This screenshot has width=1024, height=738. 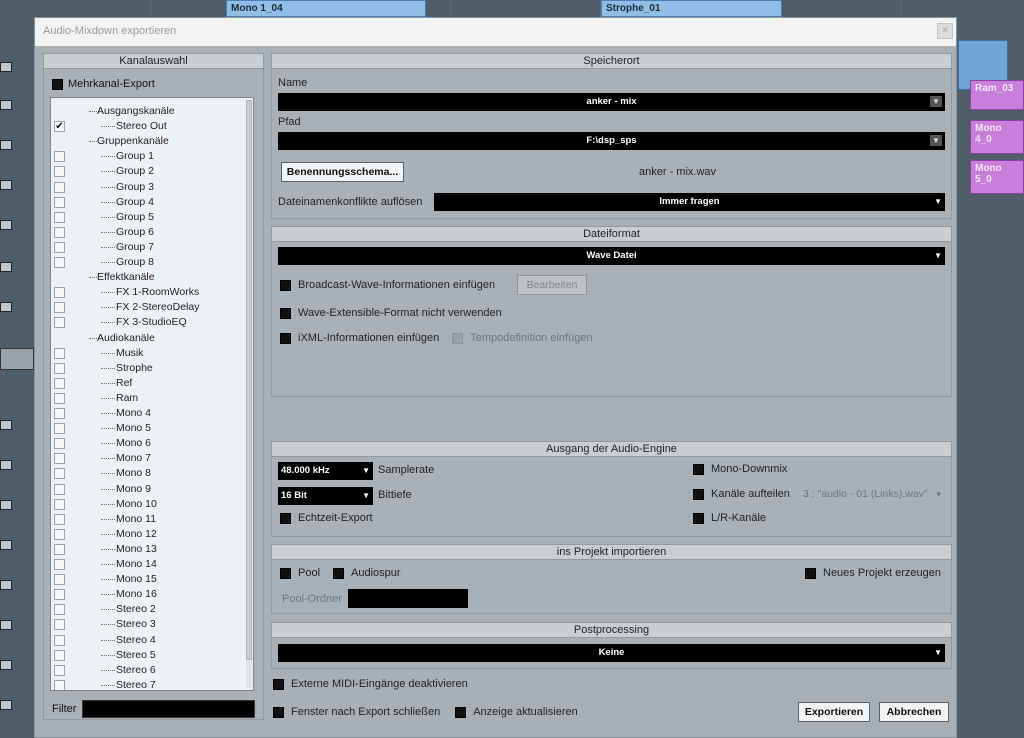 I want to click on update-display-checkbox, so click(x=461, y=712).